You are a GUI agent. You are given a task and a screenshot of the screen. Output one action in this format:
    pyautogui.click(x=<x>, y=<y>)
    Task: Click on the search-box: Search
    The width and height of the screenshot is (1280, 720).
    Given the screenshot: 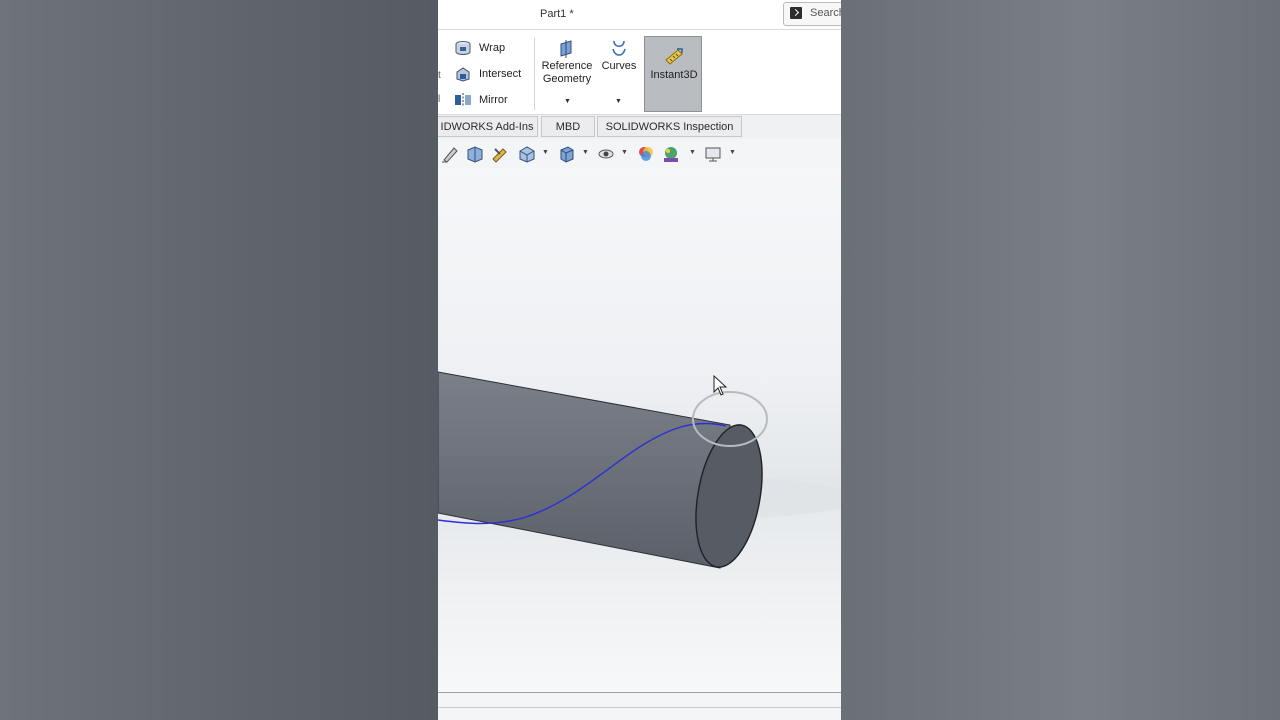 What is the action you would take?
    pyautogui.click(x=812, y=14)
    